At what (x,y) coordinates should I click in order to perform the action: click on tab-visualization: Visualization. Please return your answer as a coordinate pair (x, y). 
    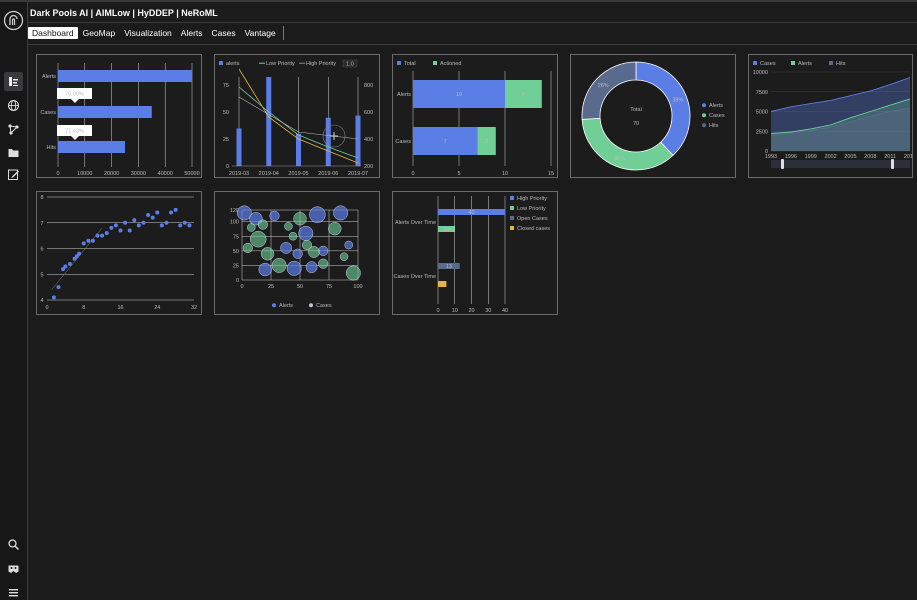
    Looking at the image, I should click on (148, 33).